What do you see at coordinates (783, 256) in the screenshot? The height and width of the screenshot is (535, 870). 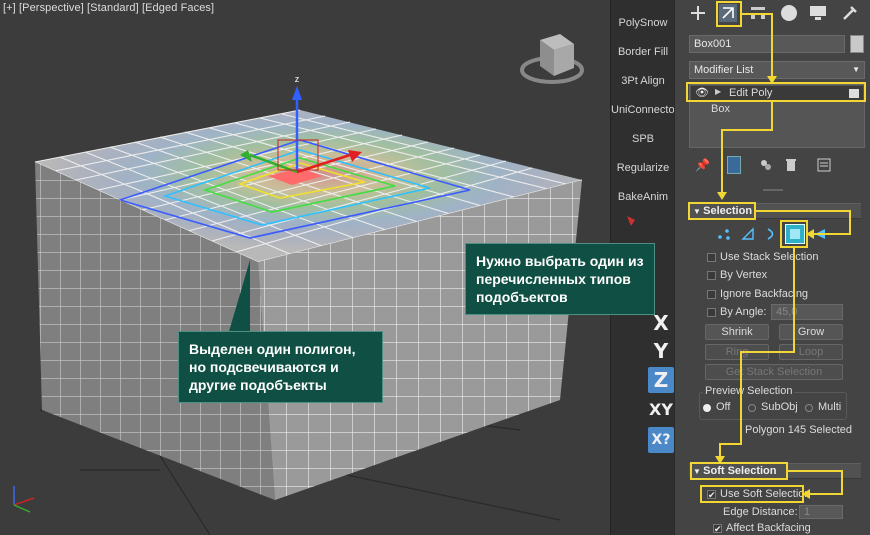 I see `annotation-lines` at bounding box center [783, 256].